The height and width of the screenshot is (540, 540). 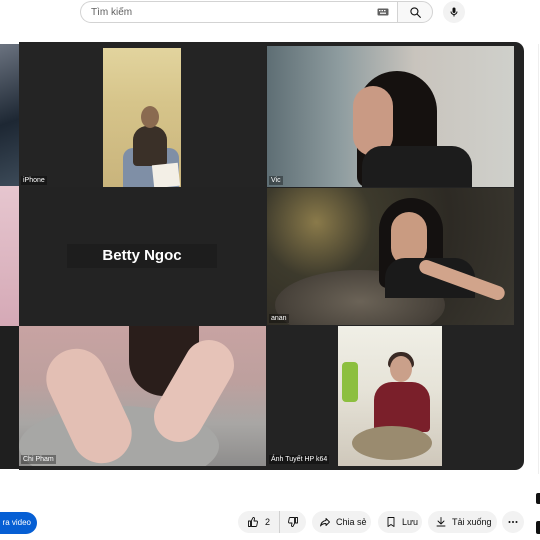 What do you see at coordinates (391, 522) in the screenshot?
I see `bookmark-icon` at bounding box center [391, 522].